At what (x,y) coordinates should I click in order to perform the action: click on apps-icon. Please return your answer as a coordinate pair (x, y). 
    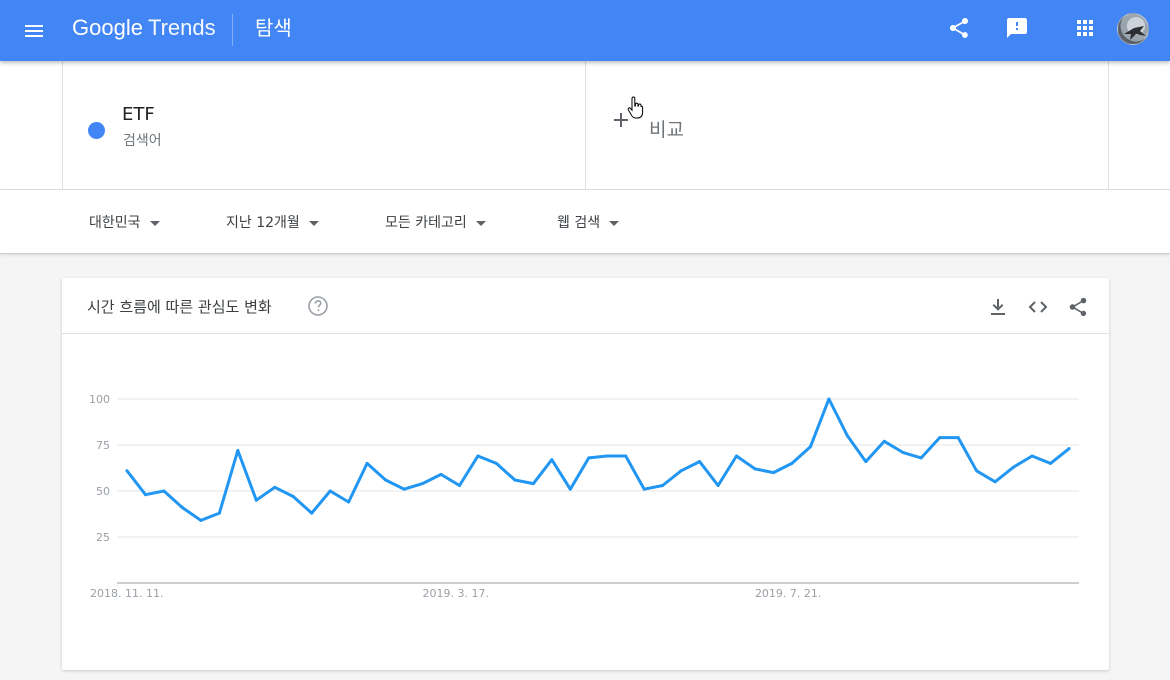
    Looking at the image, I should click on (1085, 28).